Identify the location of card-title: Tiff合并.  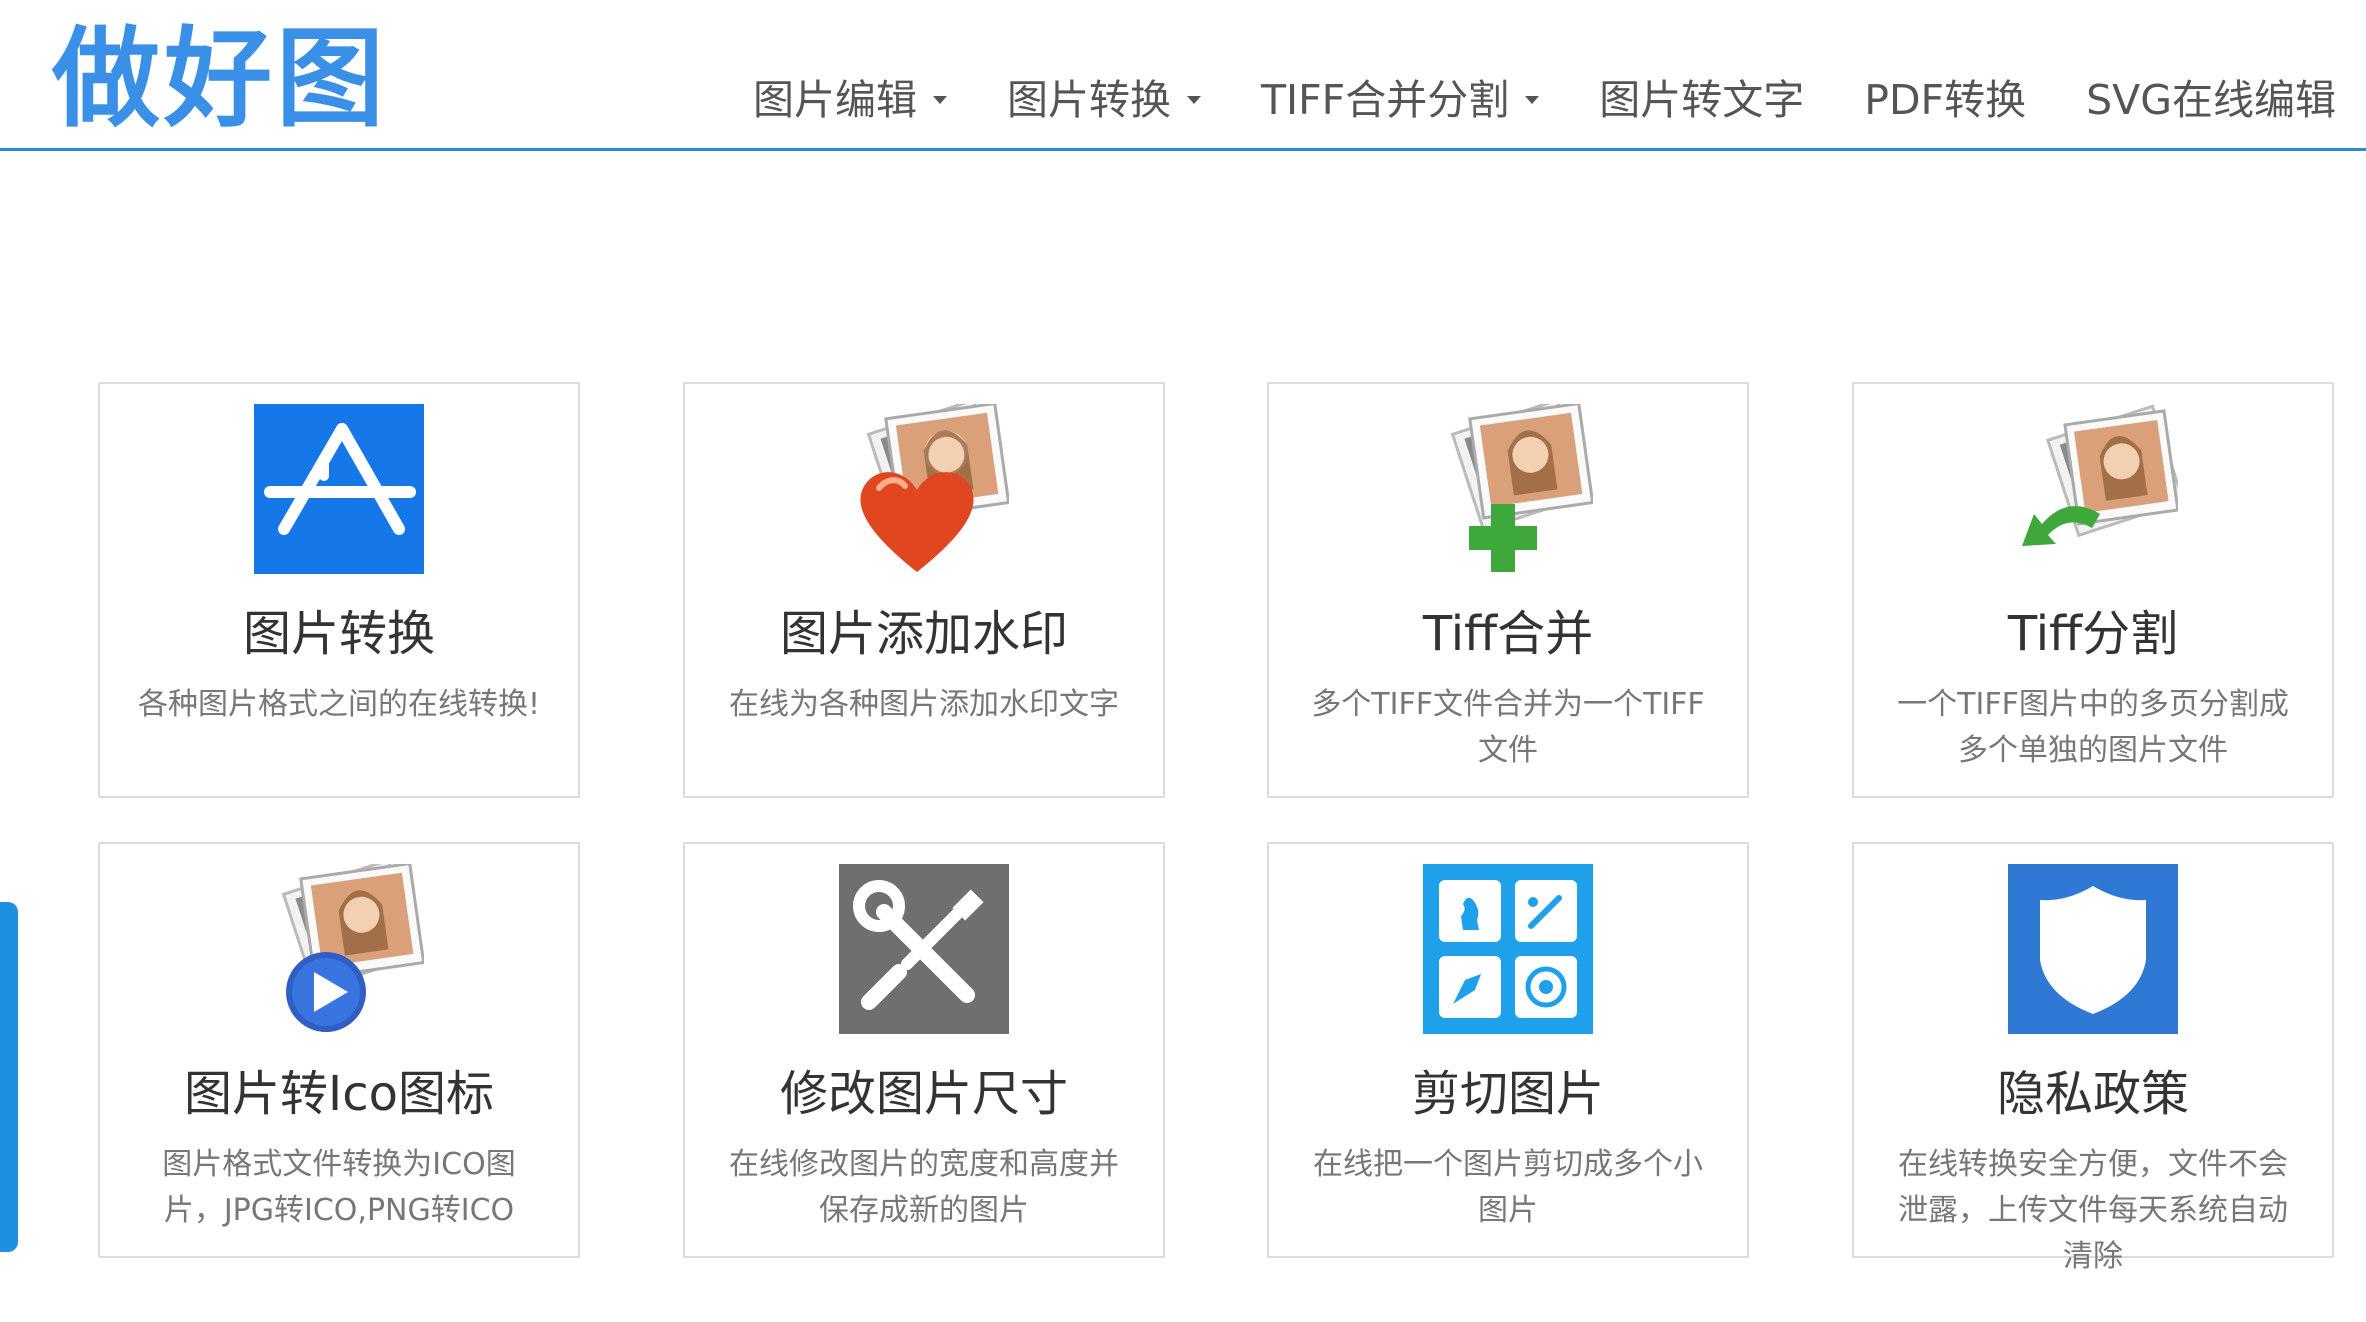
(1508, 634).